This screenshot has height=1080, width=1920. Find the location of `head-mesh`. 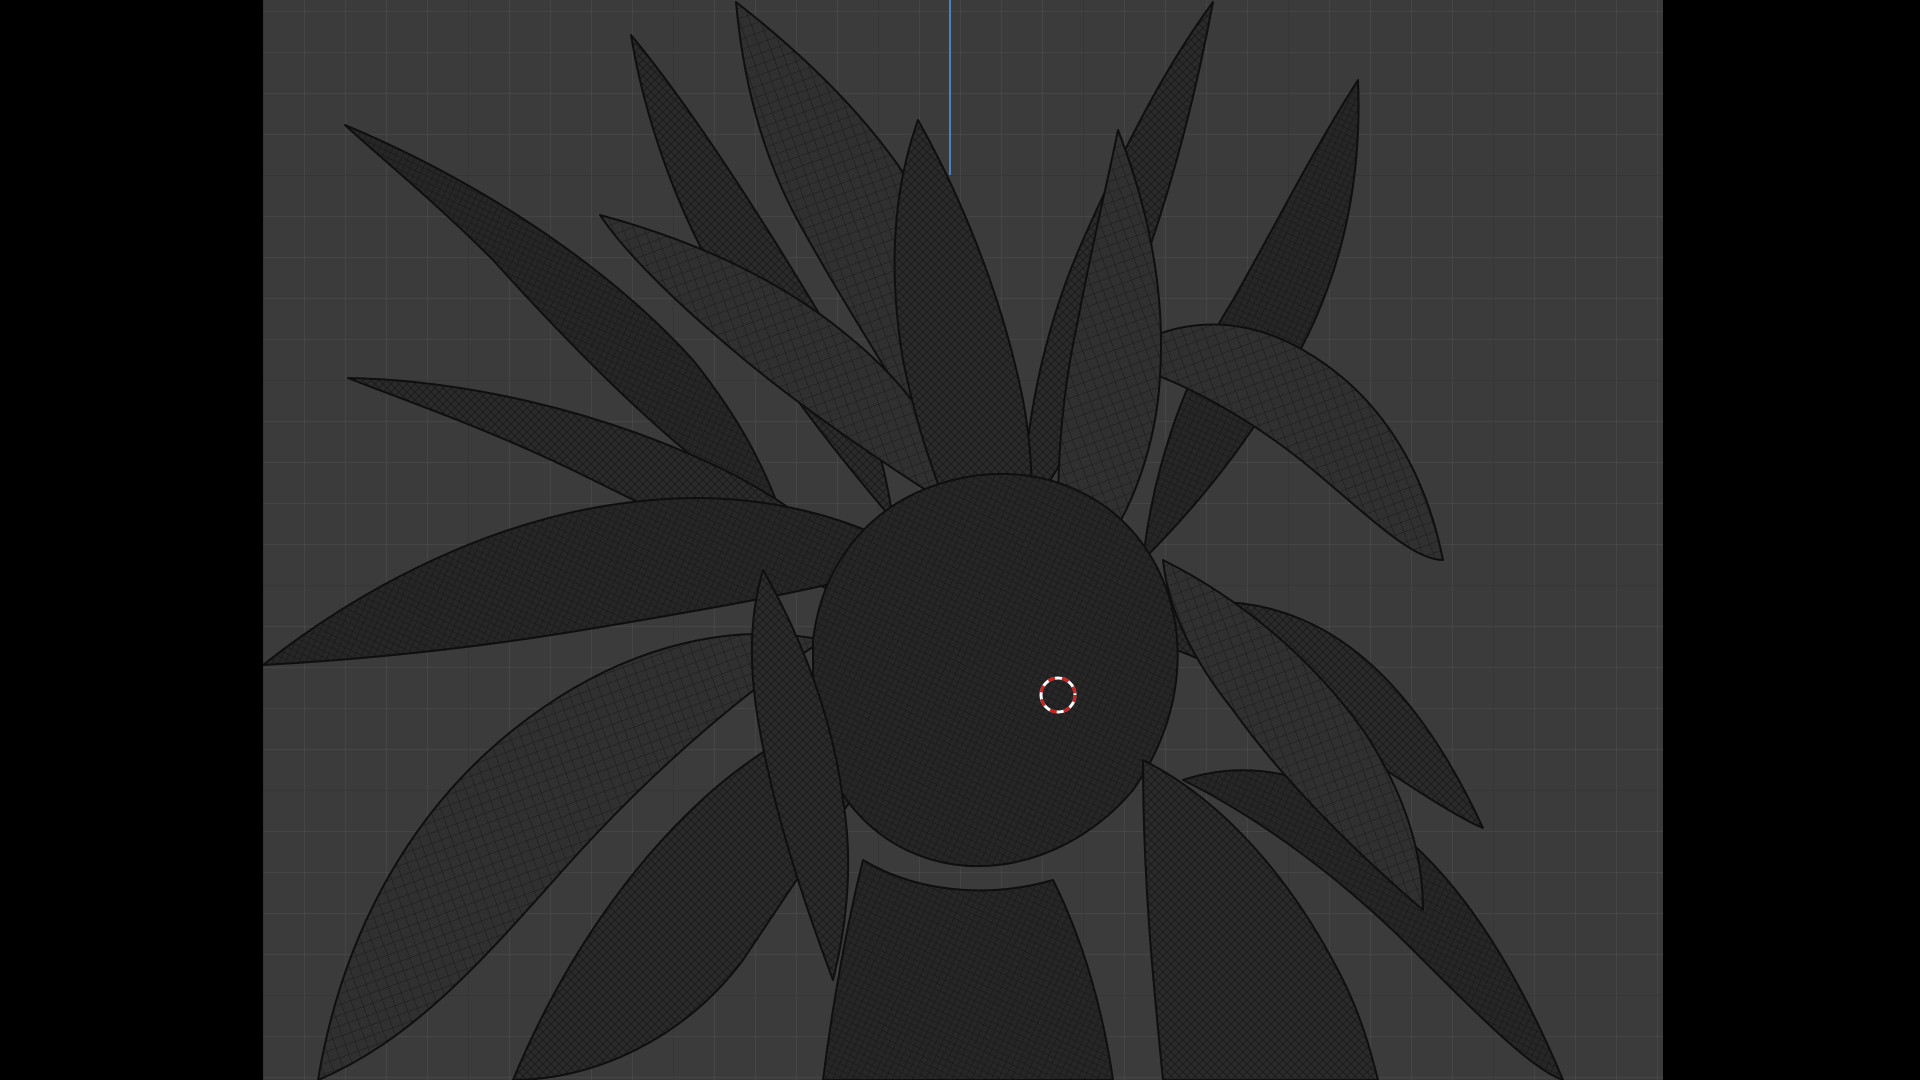

head-mesh is located at coordinates (995, 670).